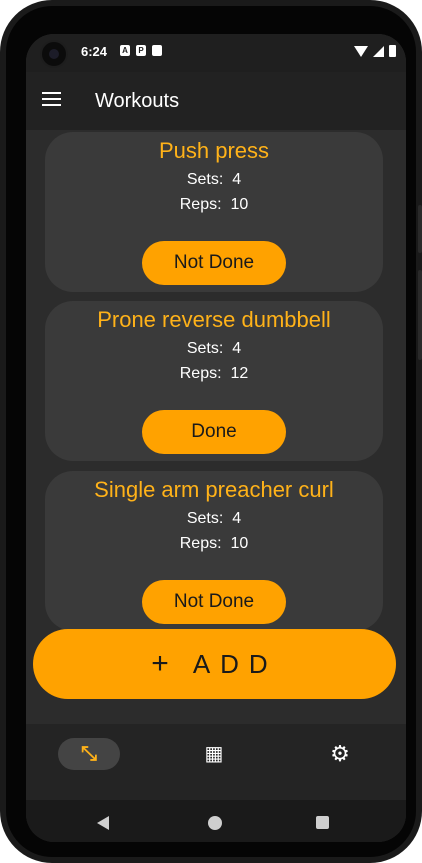  Describe the element at coordinates (137, 101) in the screenshot. I see `page-title: Workouts` at that location.